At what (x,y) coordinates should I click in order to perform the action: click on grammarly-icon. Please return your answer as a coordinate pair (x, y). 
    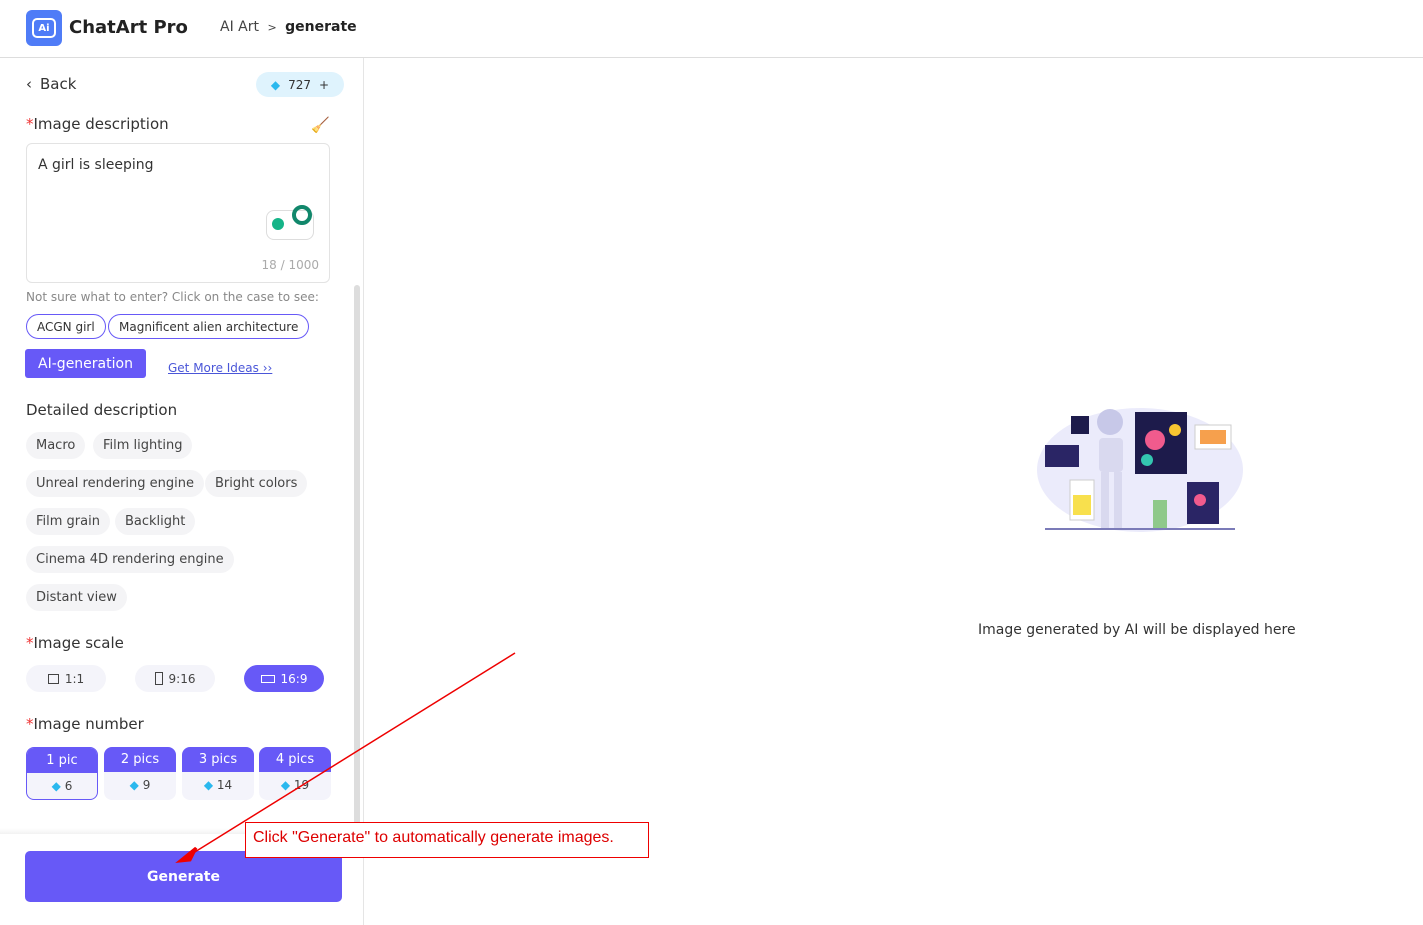
    Looking at the image, I should click on (302, 215).